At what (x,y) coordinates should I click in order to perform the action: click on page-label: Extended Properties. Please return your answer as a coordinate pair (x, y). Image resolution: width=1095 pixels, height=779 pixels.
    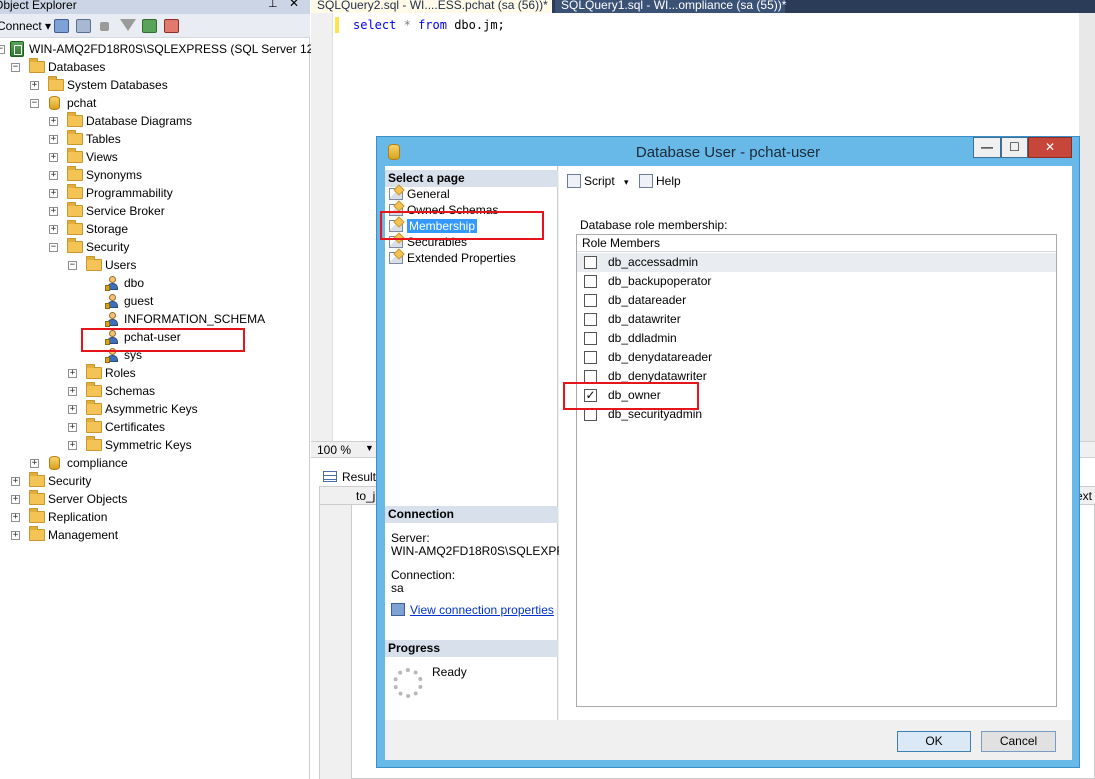
    Looking at the image, I should click on (461, 258).